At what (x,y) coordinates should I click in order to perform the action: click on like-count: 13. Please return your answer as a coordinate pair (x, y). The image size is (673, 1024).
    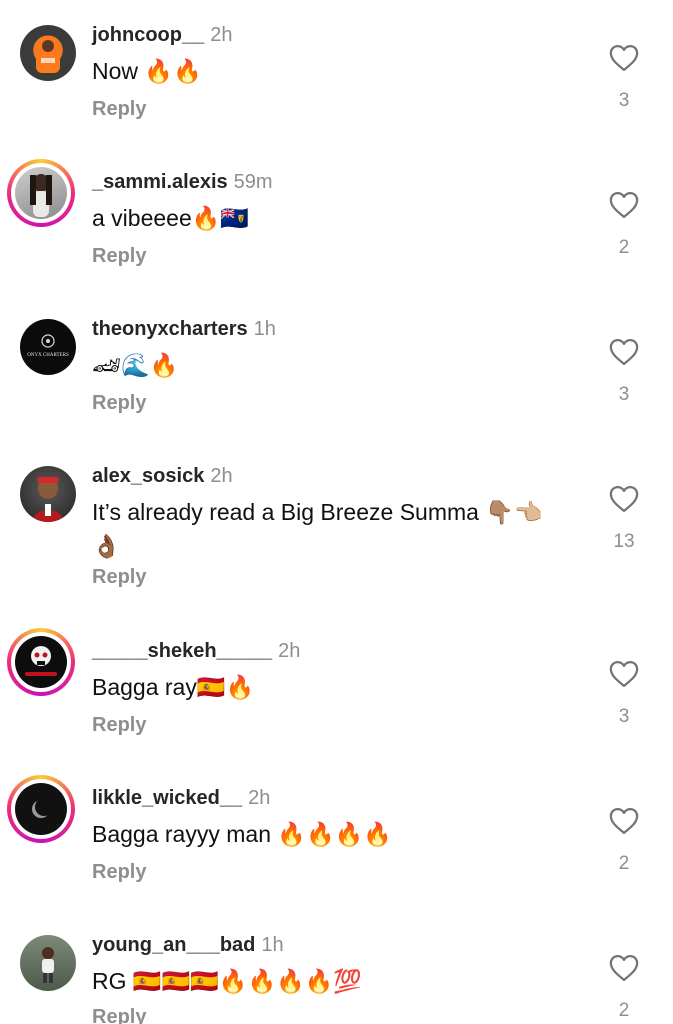
    Looking at the image, I should click on (624, 541).